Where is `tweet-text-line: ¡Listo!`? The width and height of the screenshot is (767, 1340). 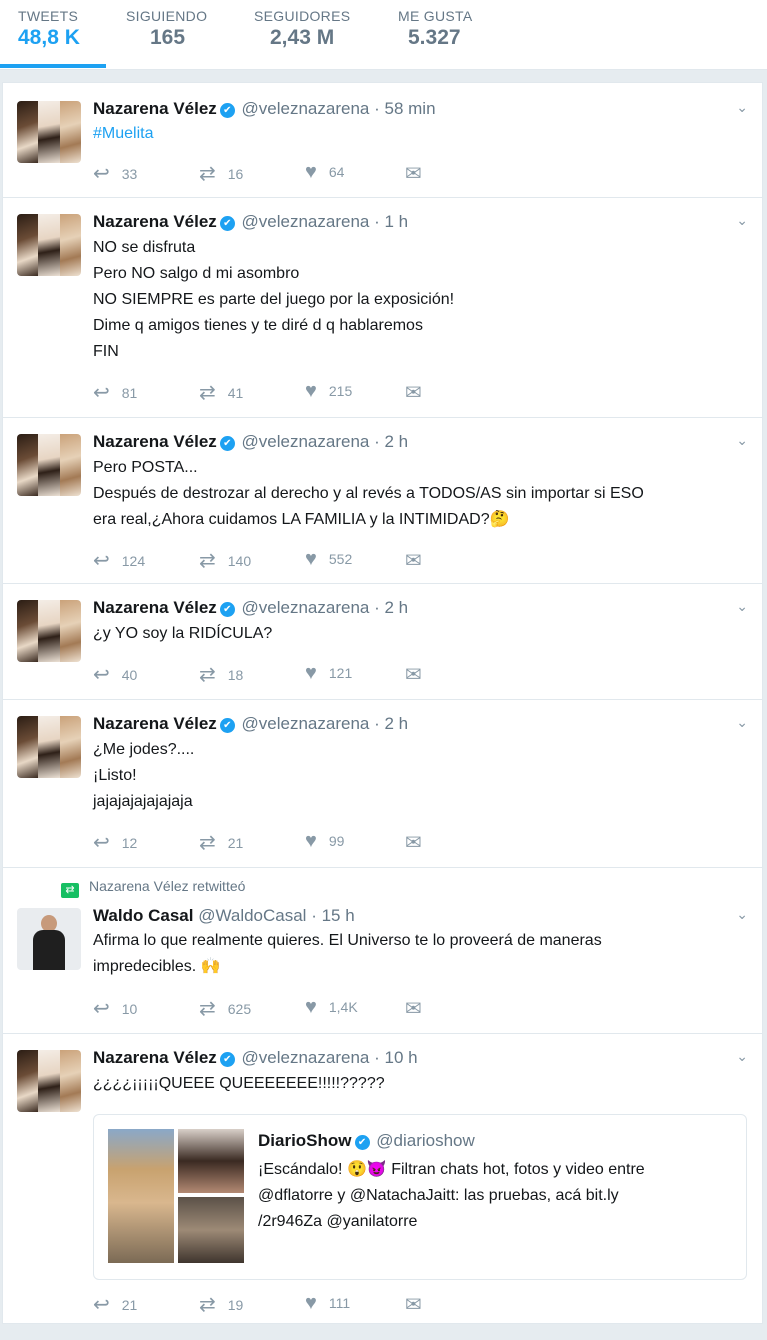
tweet-text-line: ¡Listo! is located at coordinates (115, 775).